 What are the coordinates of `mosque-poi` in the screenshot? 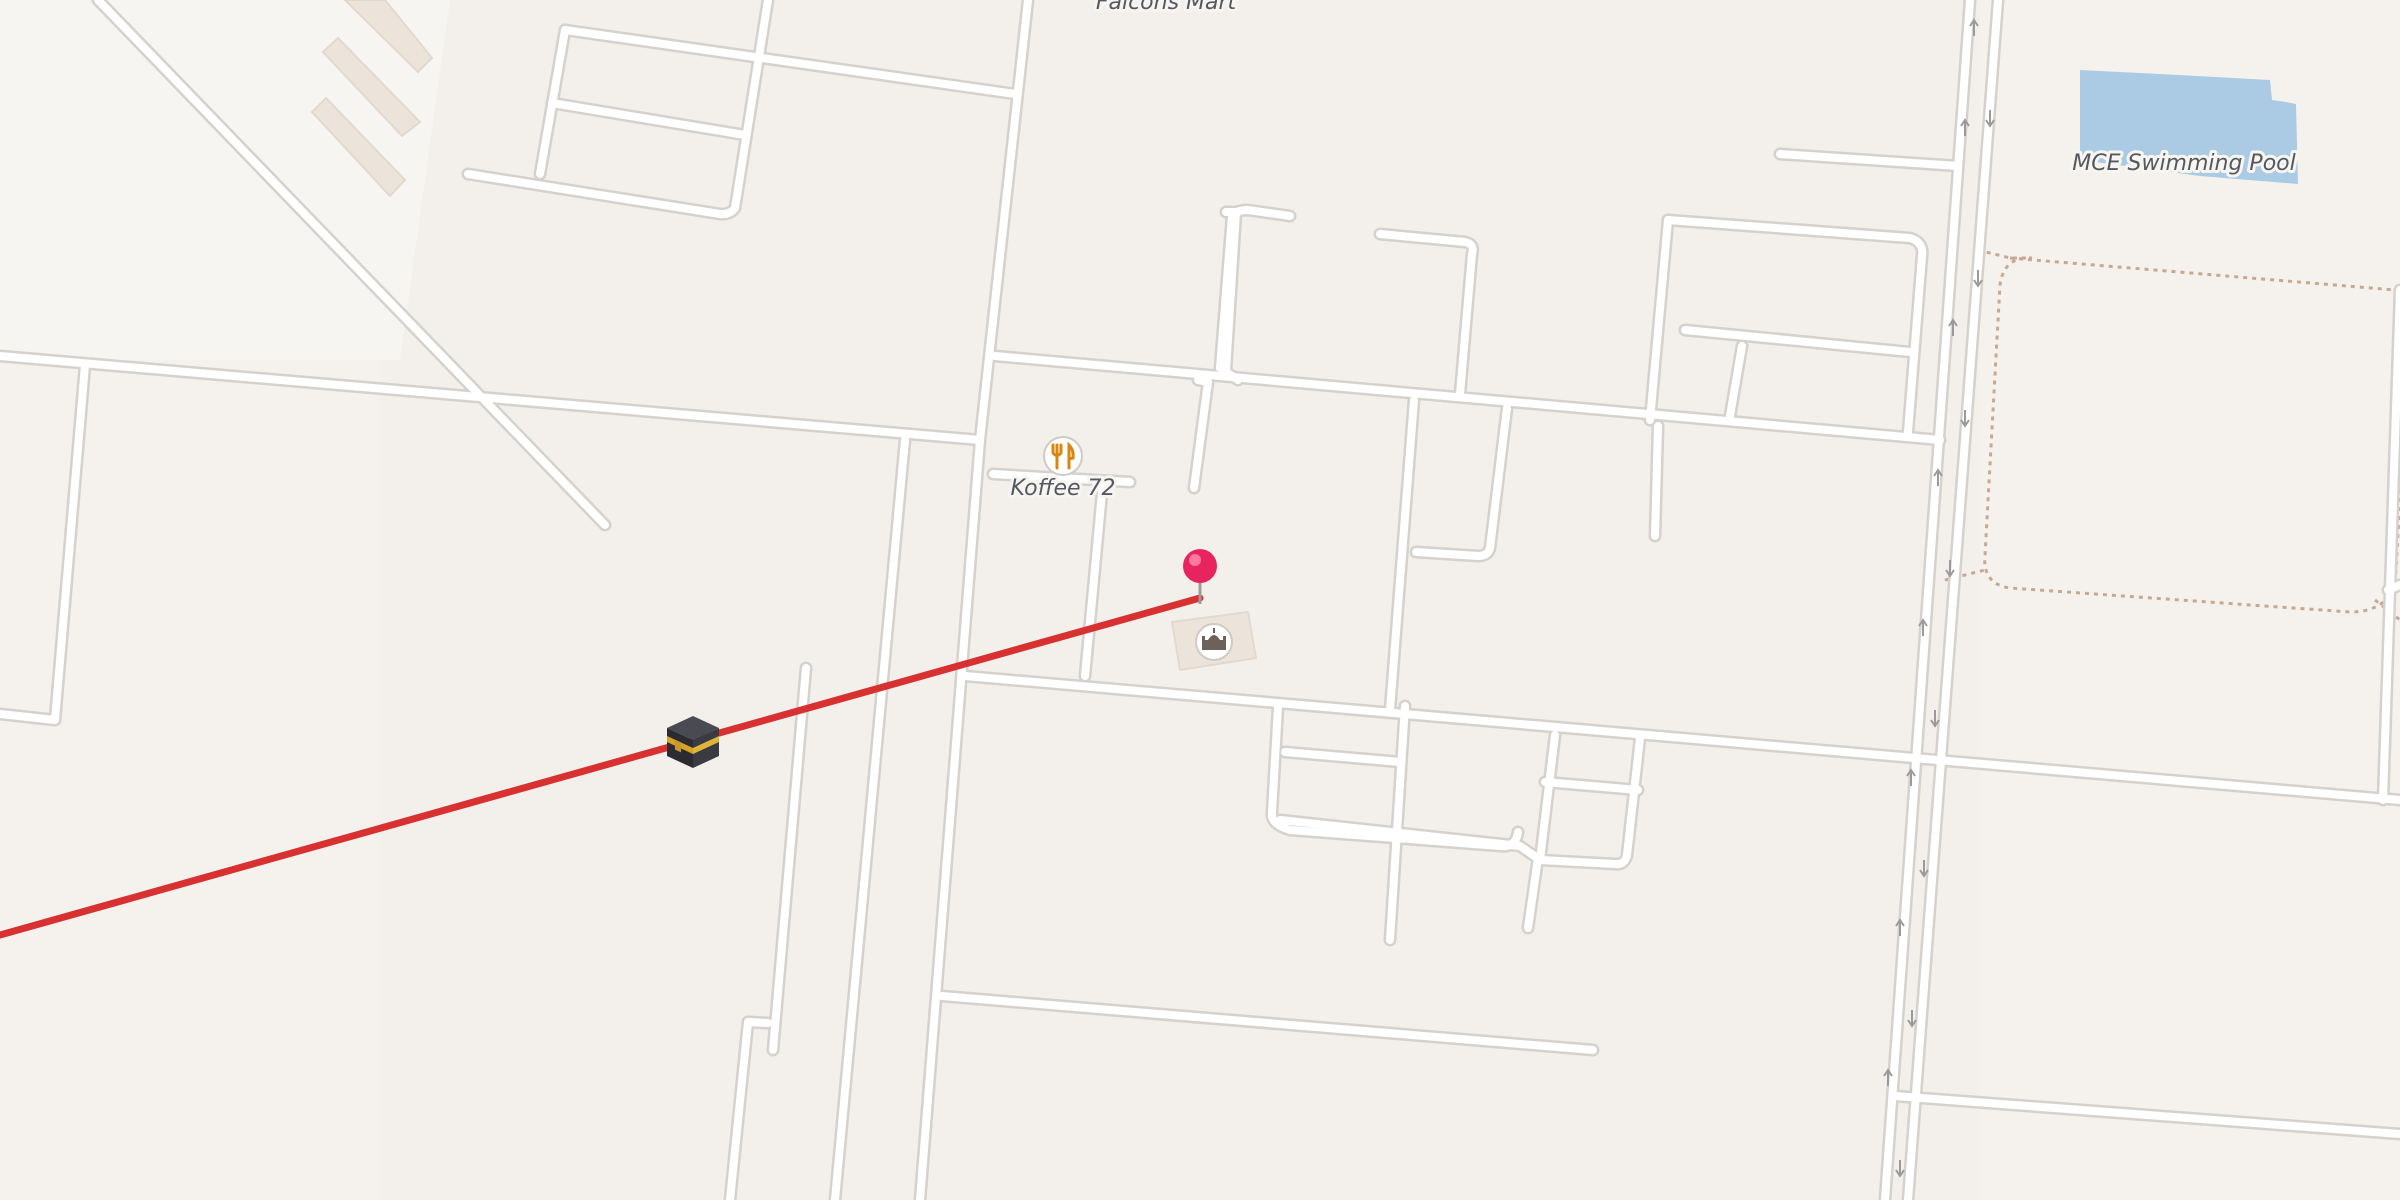 It's located at (1214, 642).